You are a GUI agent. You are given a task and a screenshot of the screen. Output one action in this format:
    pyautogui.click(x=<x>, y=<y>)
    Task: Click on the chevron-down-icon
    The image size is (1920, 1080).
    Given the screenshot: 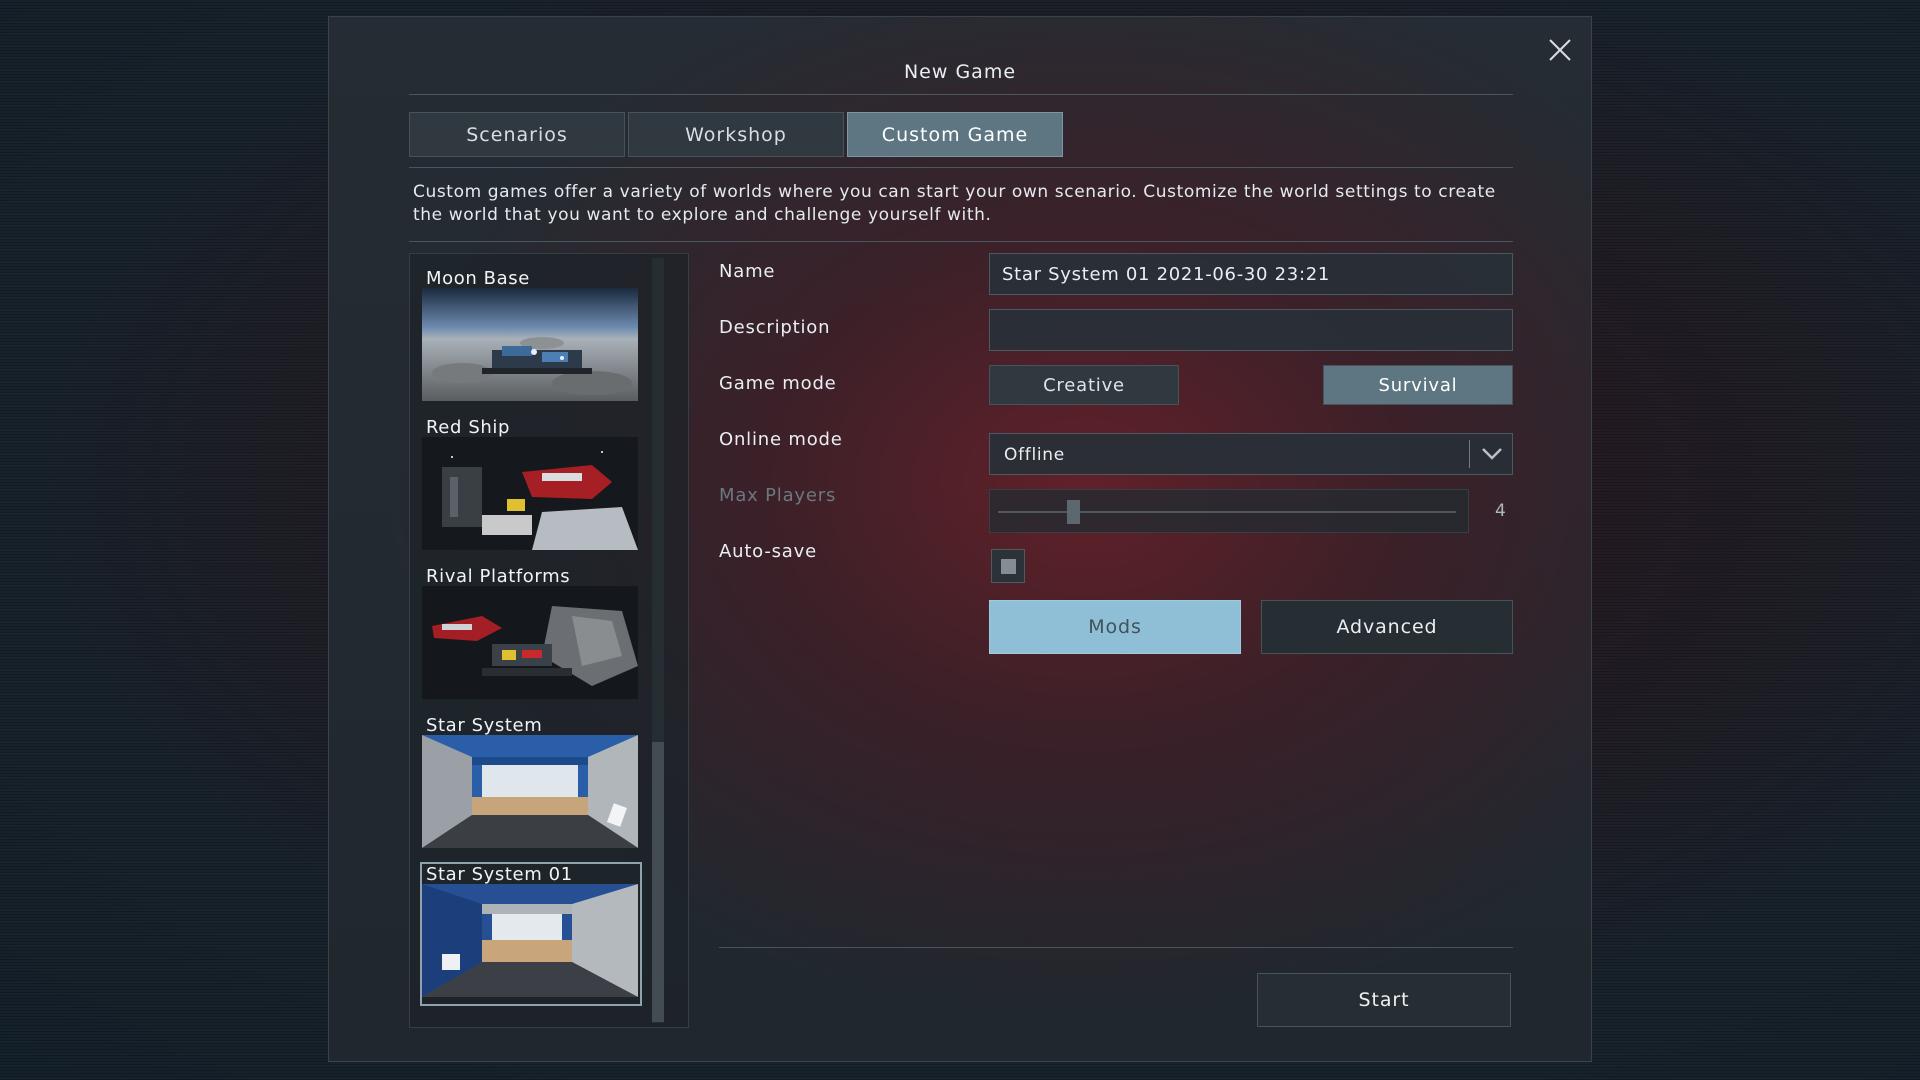 What is the action you would take?
    pyautogui.click(x=1492, y=454)
    